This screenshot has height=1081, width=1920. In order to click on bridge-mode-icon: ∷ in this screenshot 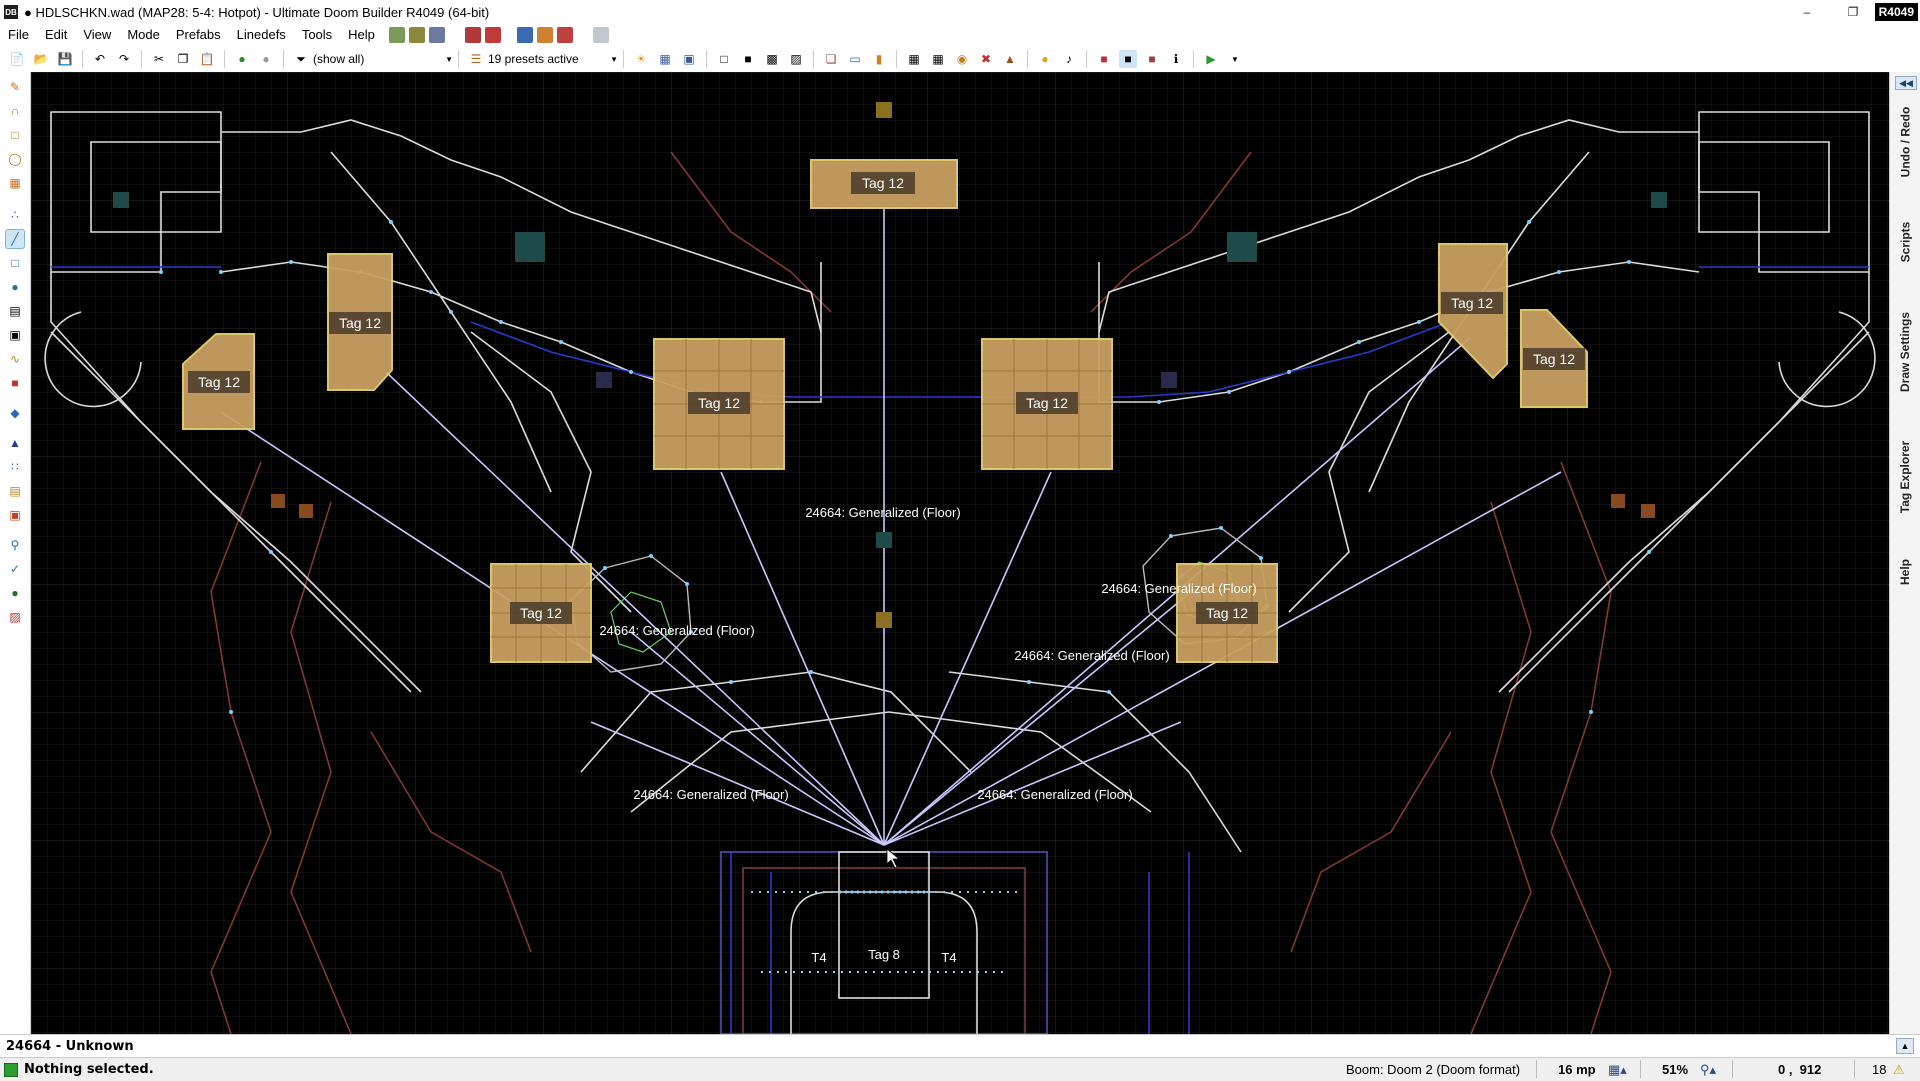, I will do `click(15, 467)`.